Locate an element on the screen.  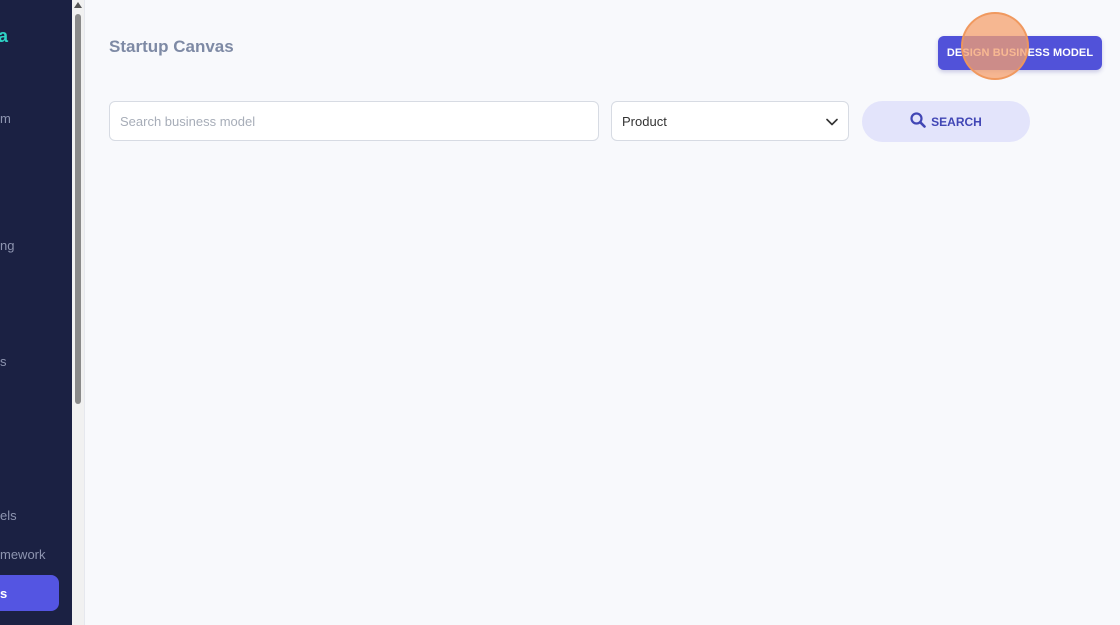
logo: a is located at coordinates (4, 36).